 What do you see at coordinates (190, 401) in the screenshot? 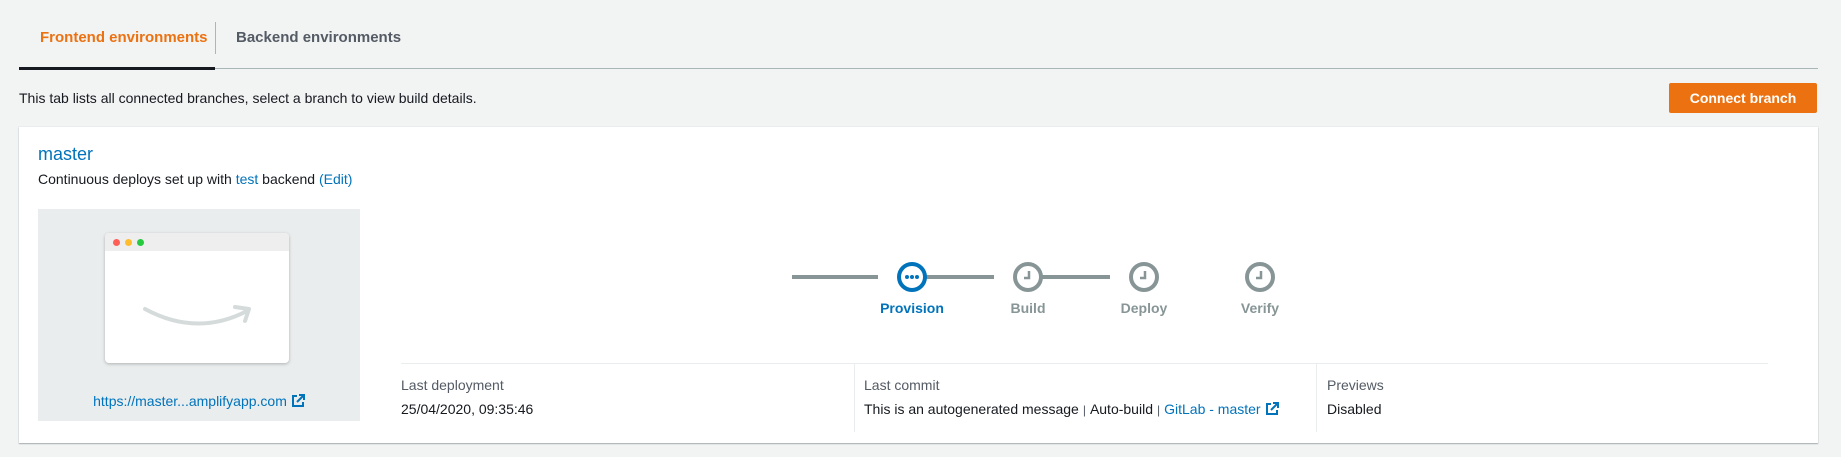
I see `preview-url-text: https://master...amplifyapp.com` at bounding box center [190, 401].